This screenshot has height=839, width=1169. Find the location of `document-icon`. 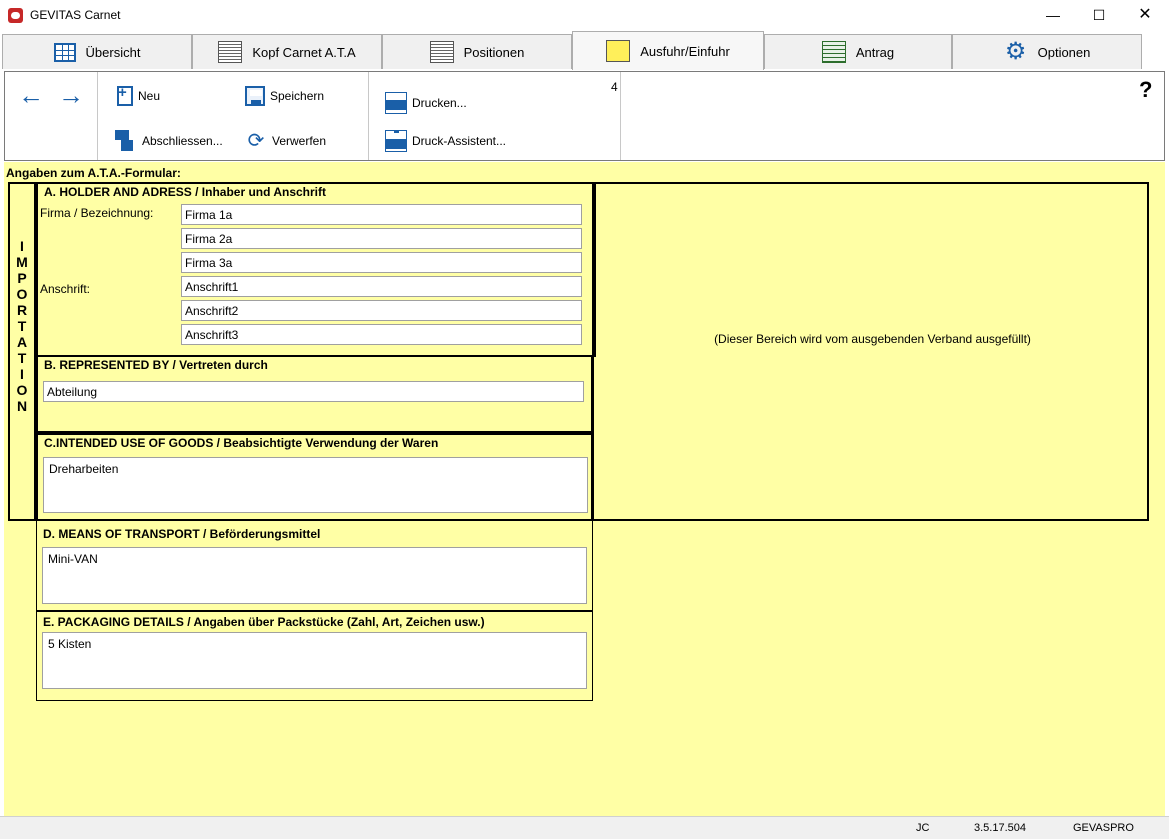

document-icon is located at coordinates (230, 52).